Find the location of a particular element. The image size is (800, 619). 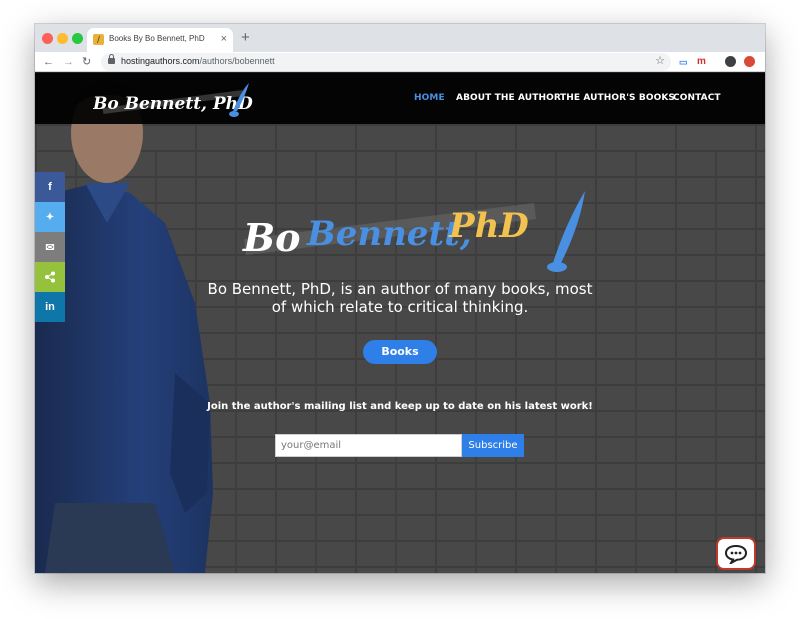

address-bar: hostingauthors.com/authors/bobennett ☆ is located at coordinates (386, 62).